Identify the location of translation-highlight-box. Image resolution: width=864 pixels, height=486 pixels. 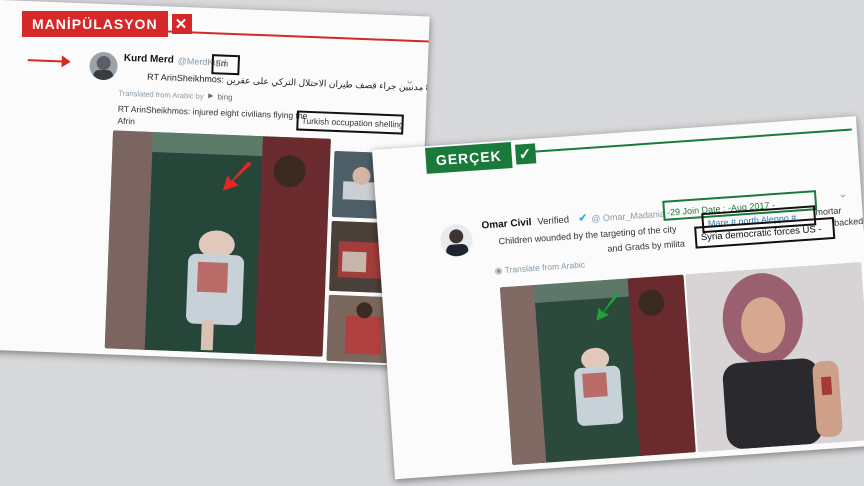
(350, 122).